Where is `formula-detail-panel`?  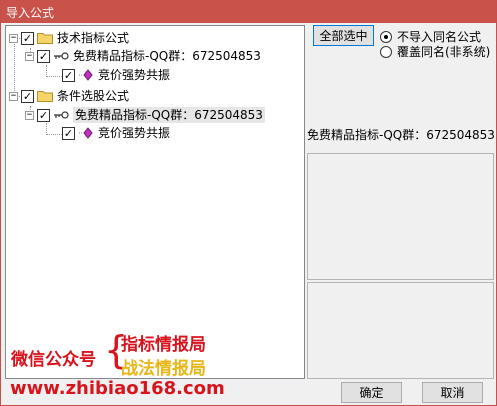 formula-detail-panel is located at coordinates (400, 330).